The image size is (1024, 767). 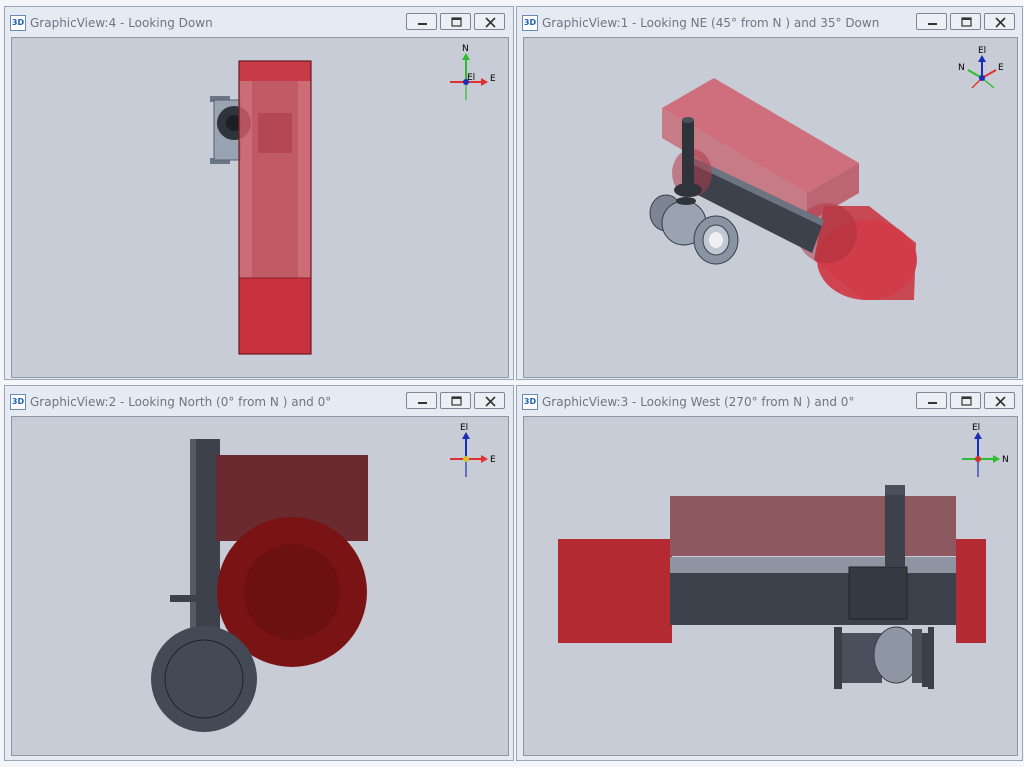 What do you see at coordinates (971, 591) in the screenshot?
I see `right-volume-elevation` at bounding box center [971, 591].